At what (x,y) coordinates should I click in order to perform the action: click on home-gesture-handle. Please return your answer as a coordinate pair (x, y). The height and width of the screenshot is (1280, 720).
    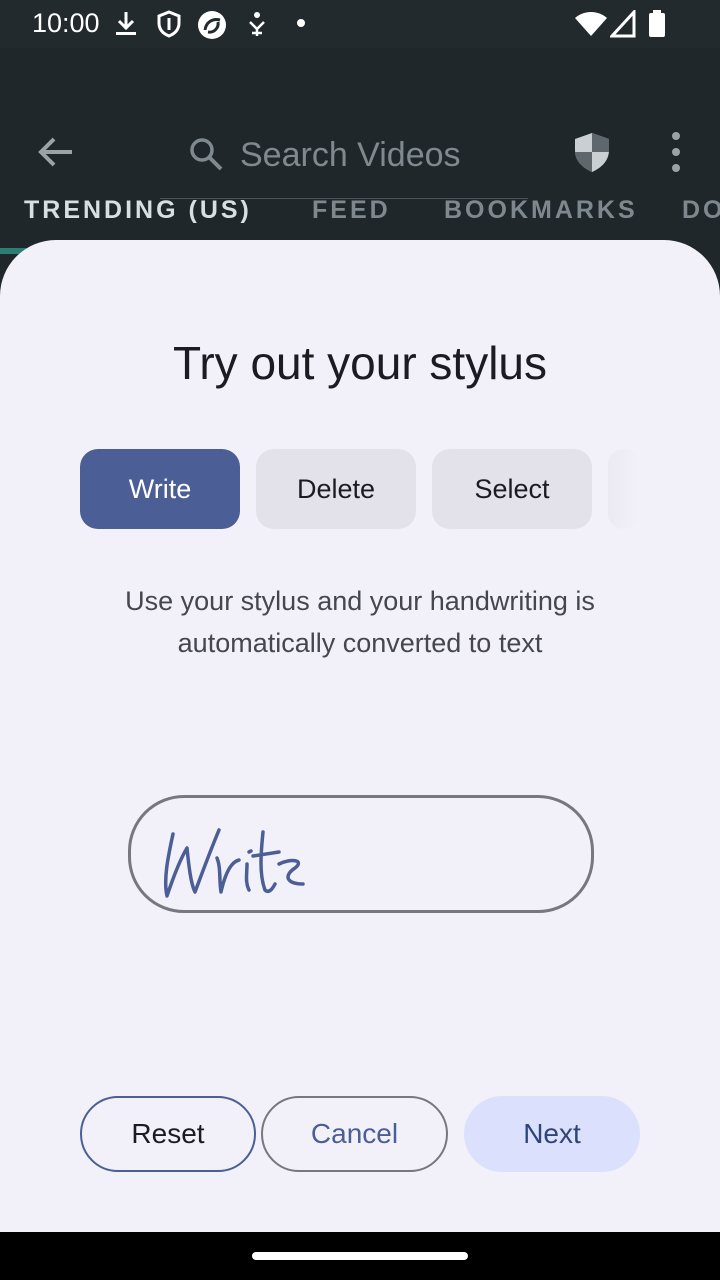
    Looking at the image, I should click on (360, 1256).